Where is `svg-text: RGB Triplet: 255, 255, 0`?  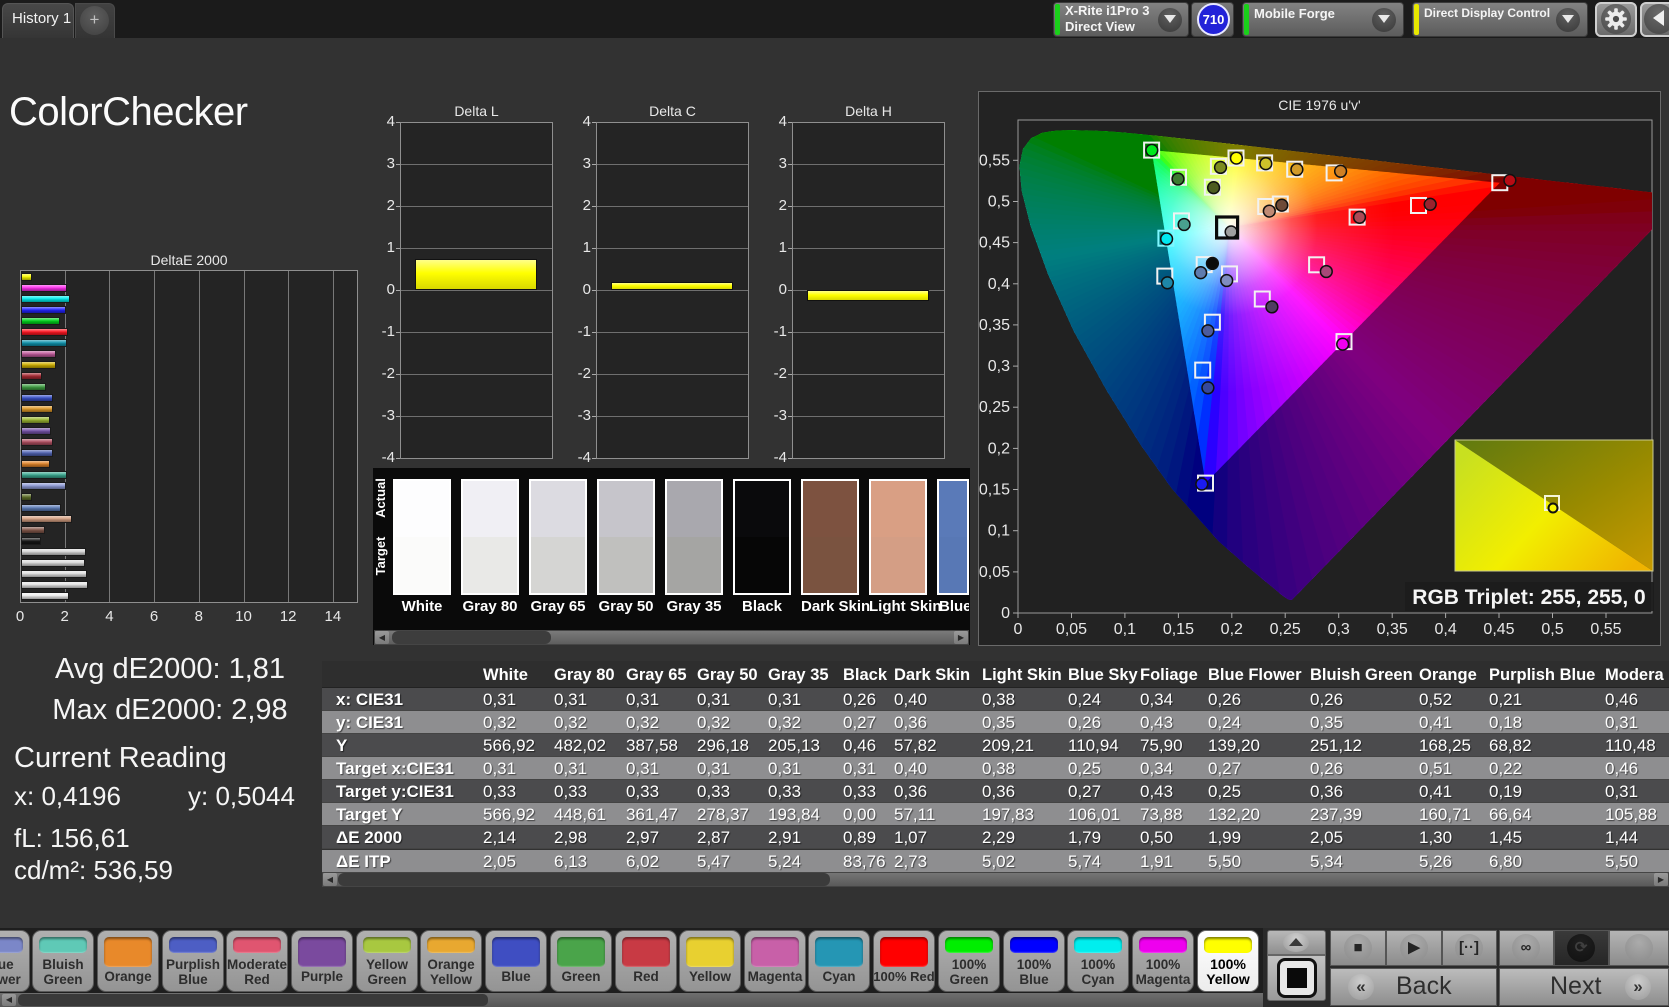
svg-text: RGB Triplet: 255, 255, 0 is located at coordinates (1528, 597).